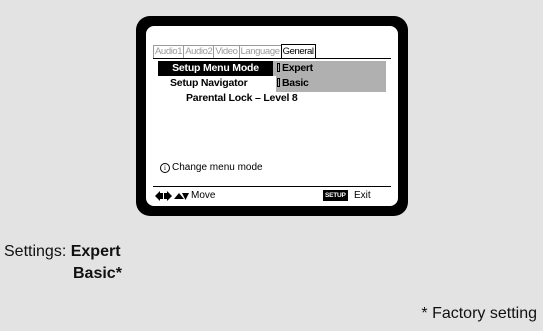  Describe the element at coordinates (362, 195) in the screenshot. I see `exit-label: Exit` at that location.